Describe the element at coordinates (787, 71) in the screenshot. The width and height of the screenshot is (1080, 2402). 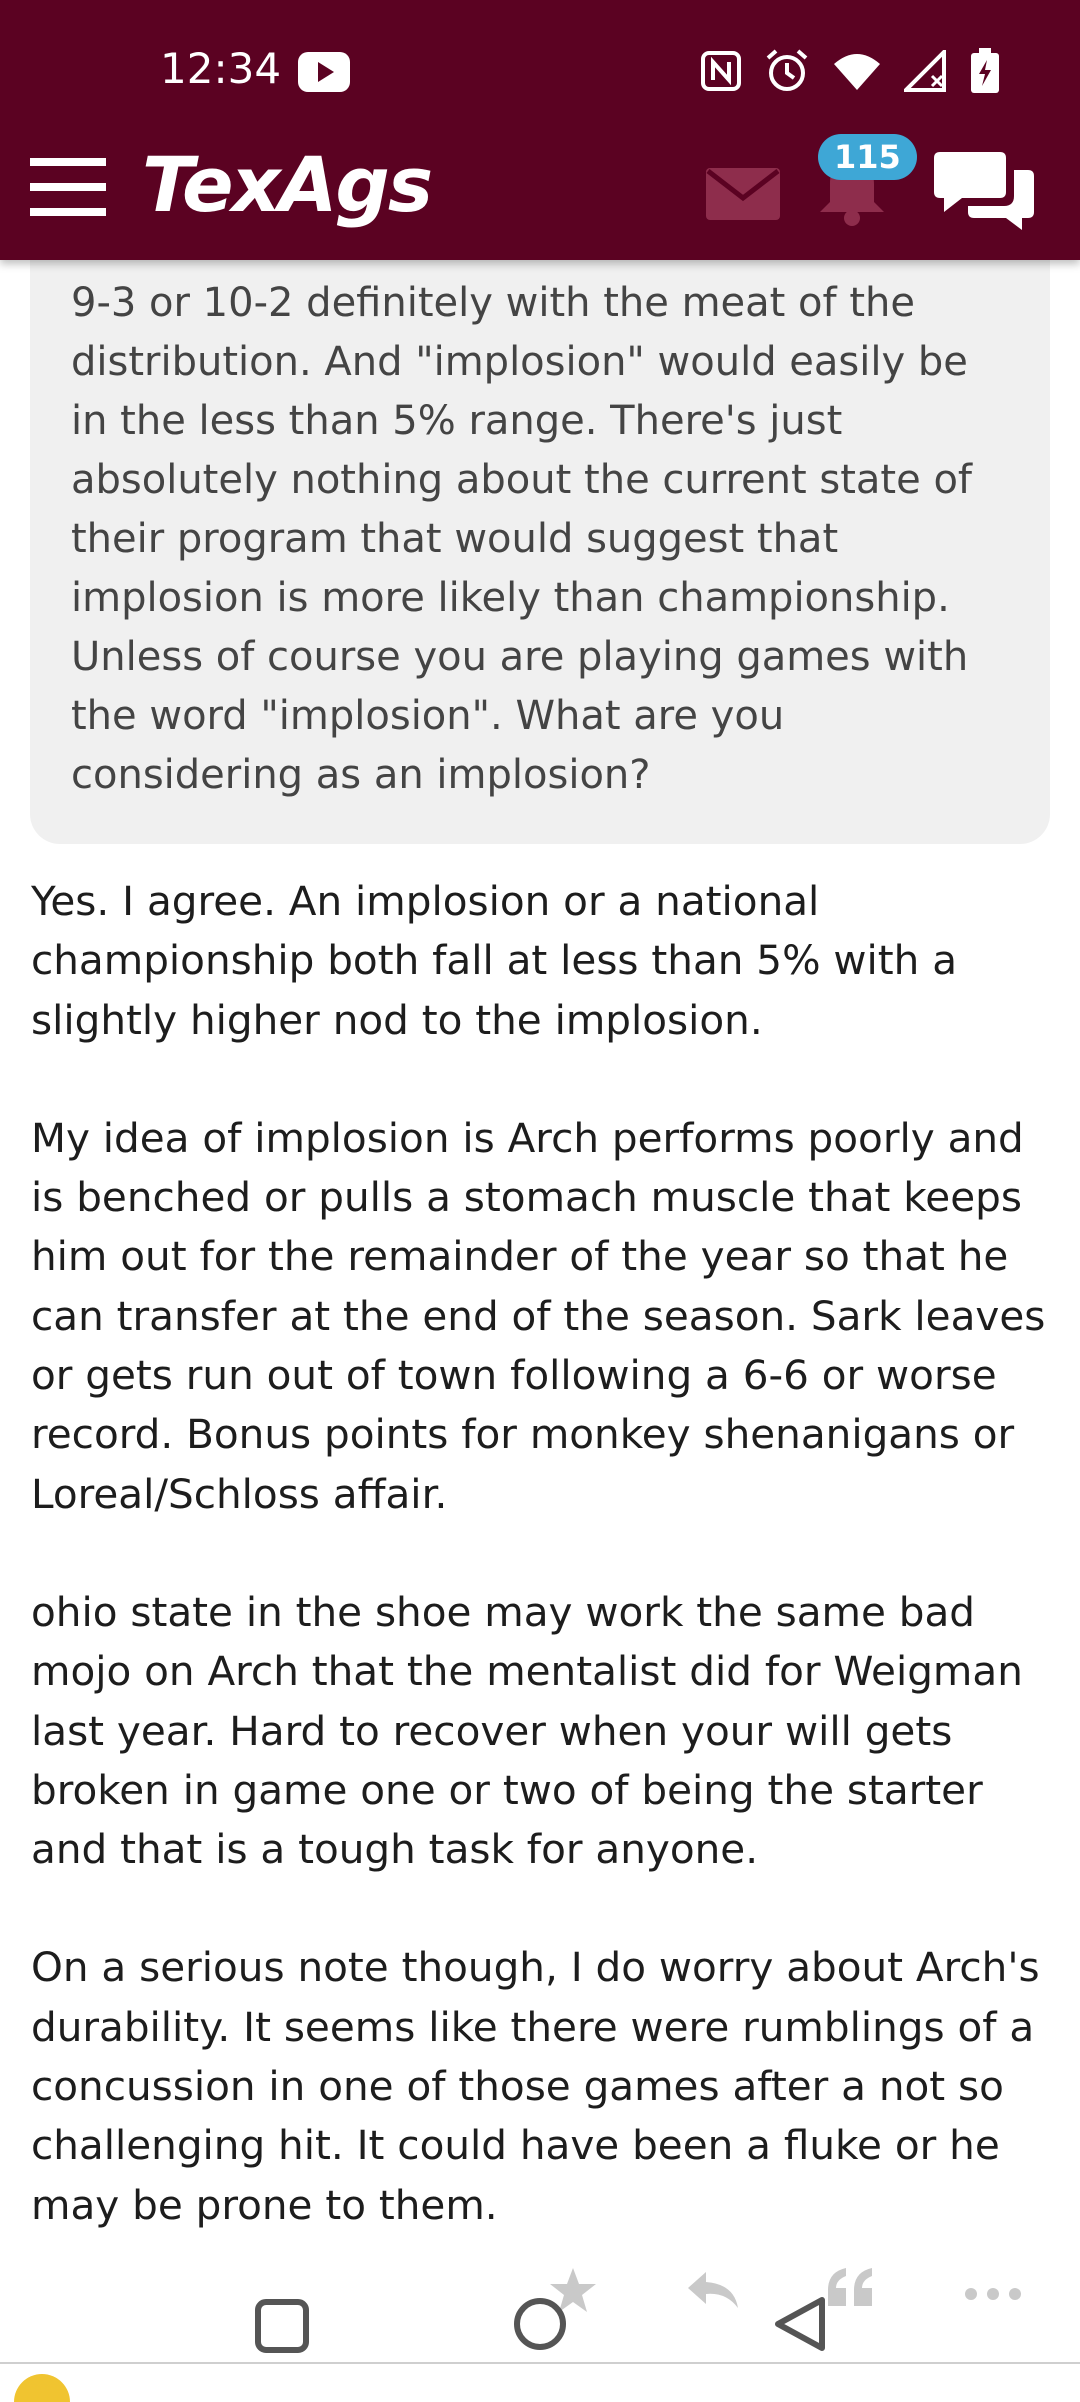
I see `alarm-icon` at that location.